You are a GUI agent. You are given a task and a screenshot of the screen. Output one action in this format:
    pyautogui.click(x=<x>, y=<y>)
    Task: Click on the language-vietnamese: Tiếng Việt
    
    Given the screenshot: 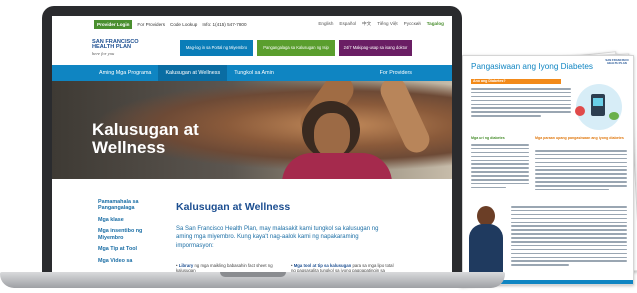 What is the action you would take?
    pyautogui.click(x=387, y=24)
    